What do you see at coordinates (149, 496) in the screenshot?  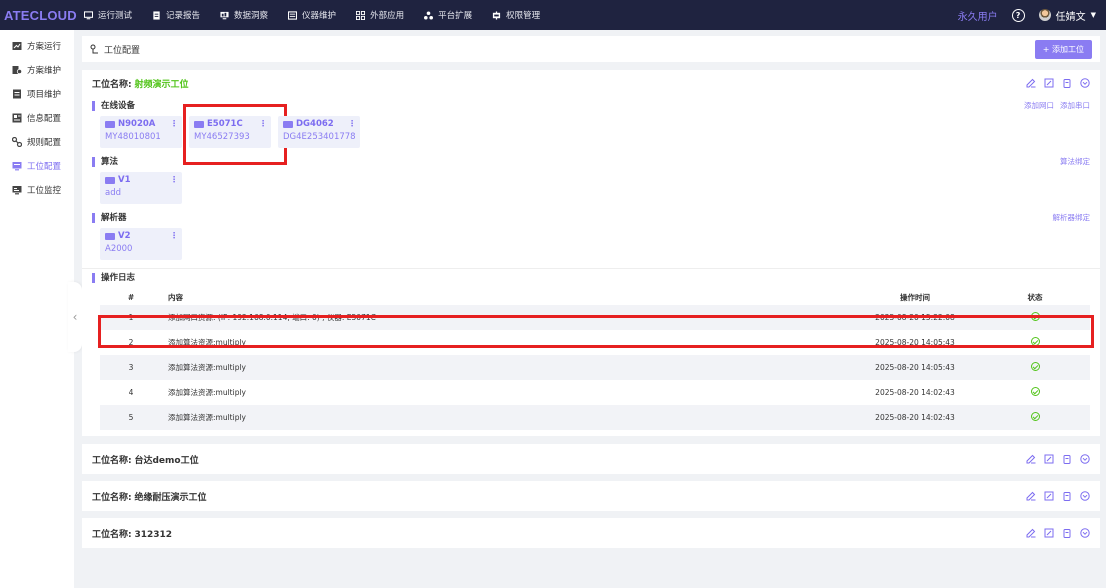 I see `workstation-title: 工位名称: 绝缘耐压演示工位` at bounding box center [149, 496].